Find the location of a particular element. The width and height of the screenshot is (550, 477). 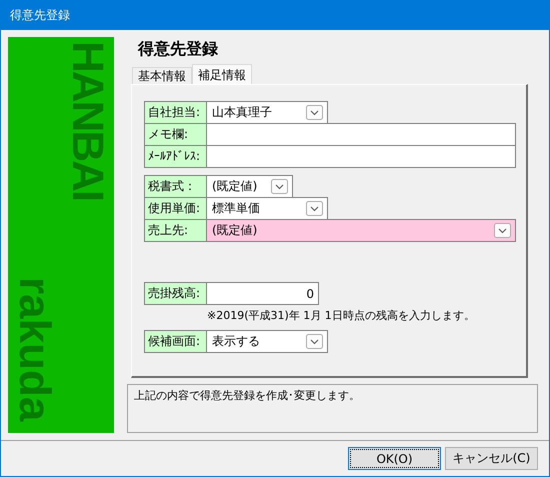

field-label: ﾒｰﾙｱﾄﾞﾚｽ: is located at coordinates (175, 156).